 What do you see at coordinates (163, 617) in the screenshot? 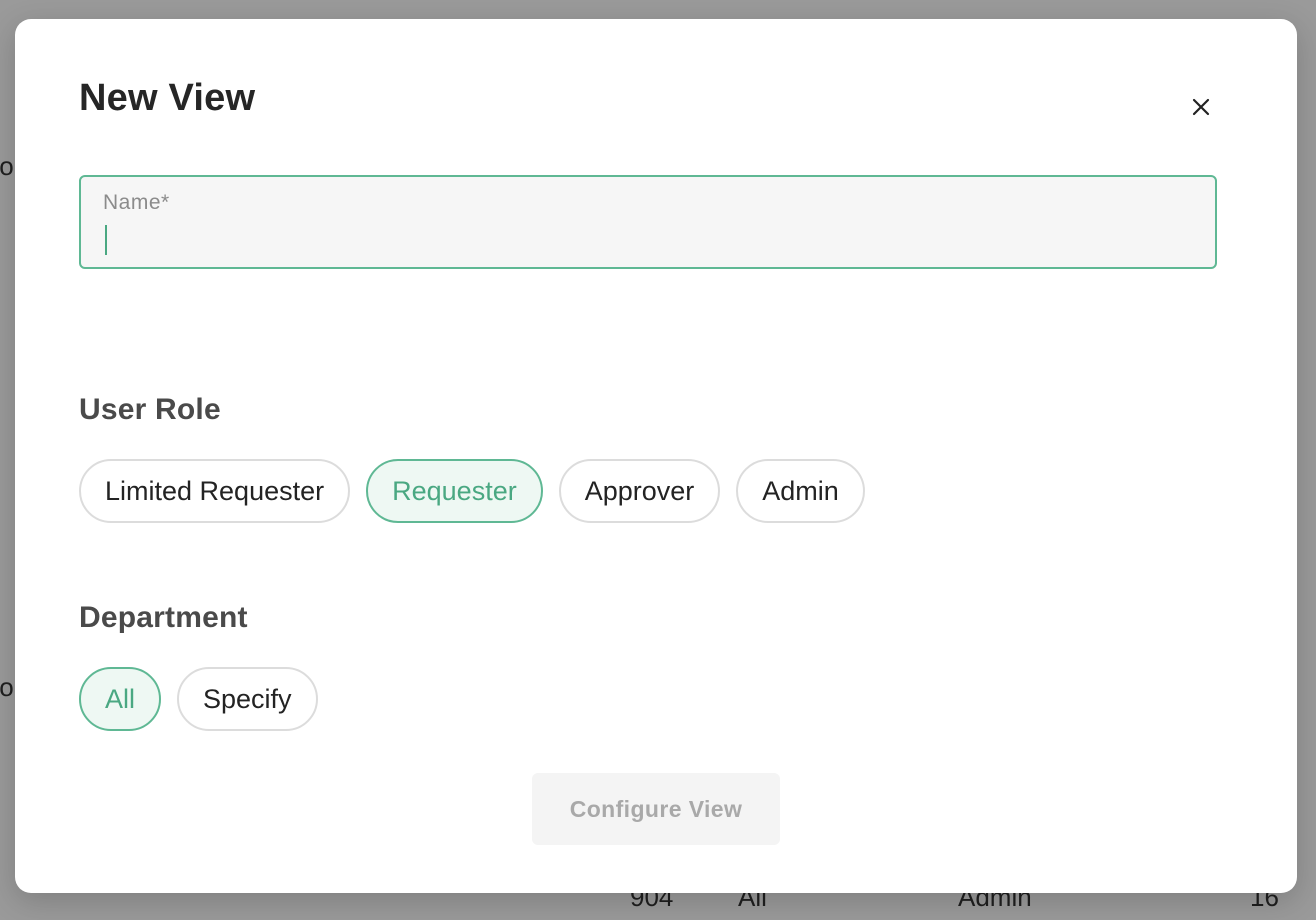
I see `department-heading: Department` at bounding box center [163, 617].